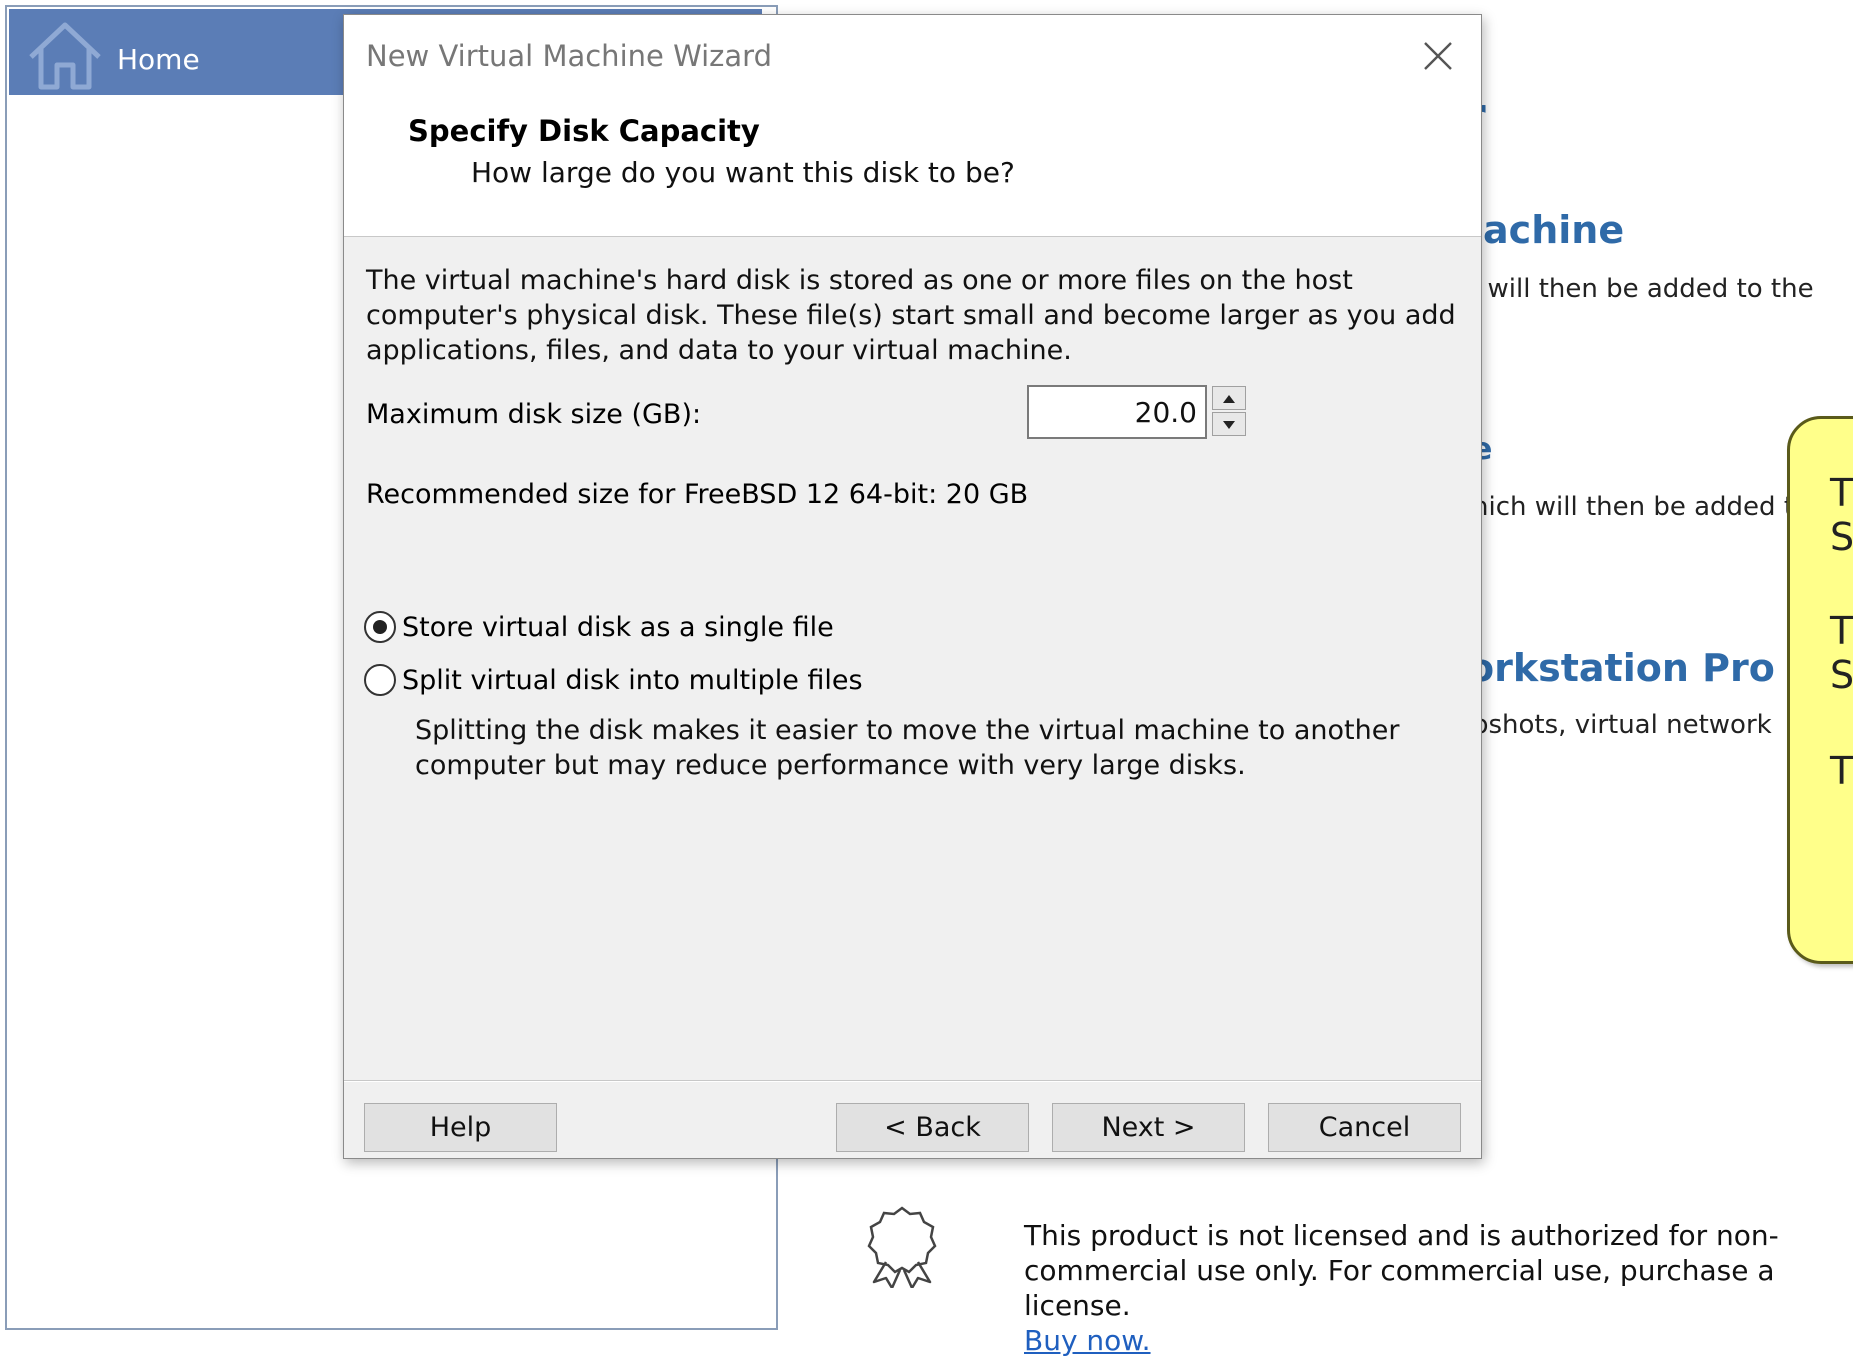  What do you see at coordinates (618, 627) in the screenshot?
I see `single-file-label: Store virtual disk as a single file` at bounding box center [618, 627].